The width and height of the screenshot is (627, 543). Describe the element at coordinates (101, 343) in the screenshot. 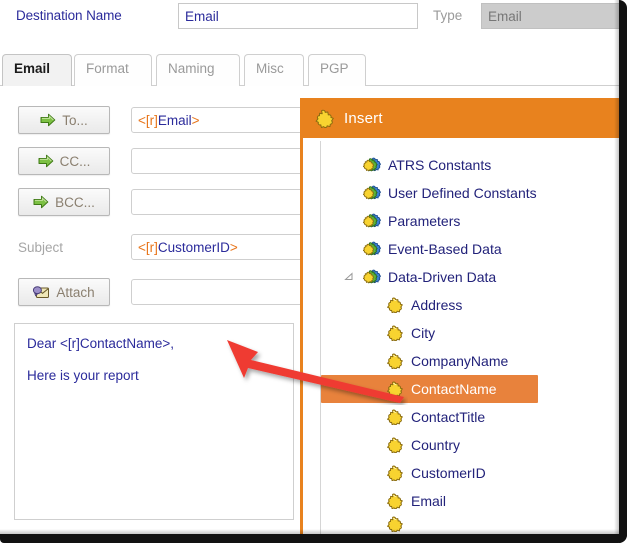

I see `body-line-1: Dear <[r]ContactName>,` at that location.